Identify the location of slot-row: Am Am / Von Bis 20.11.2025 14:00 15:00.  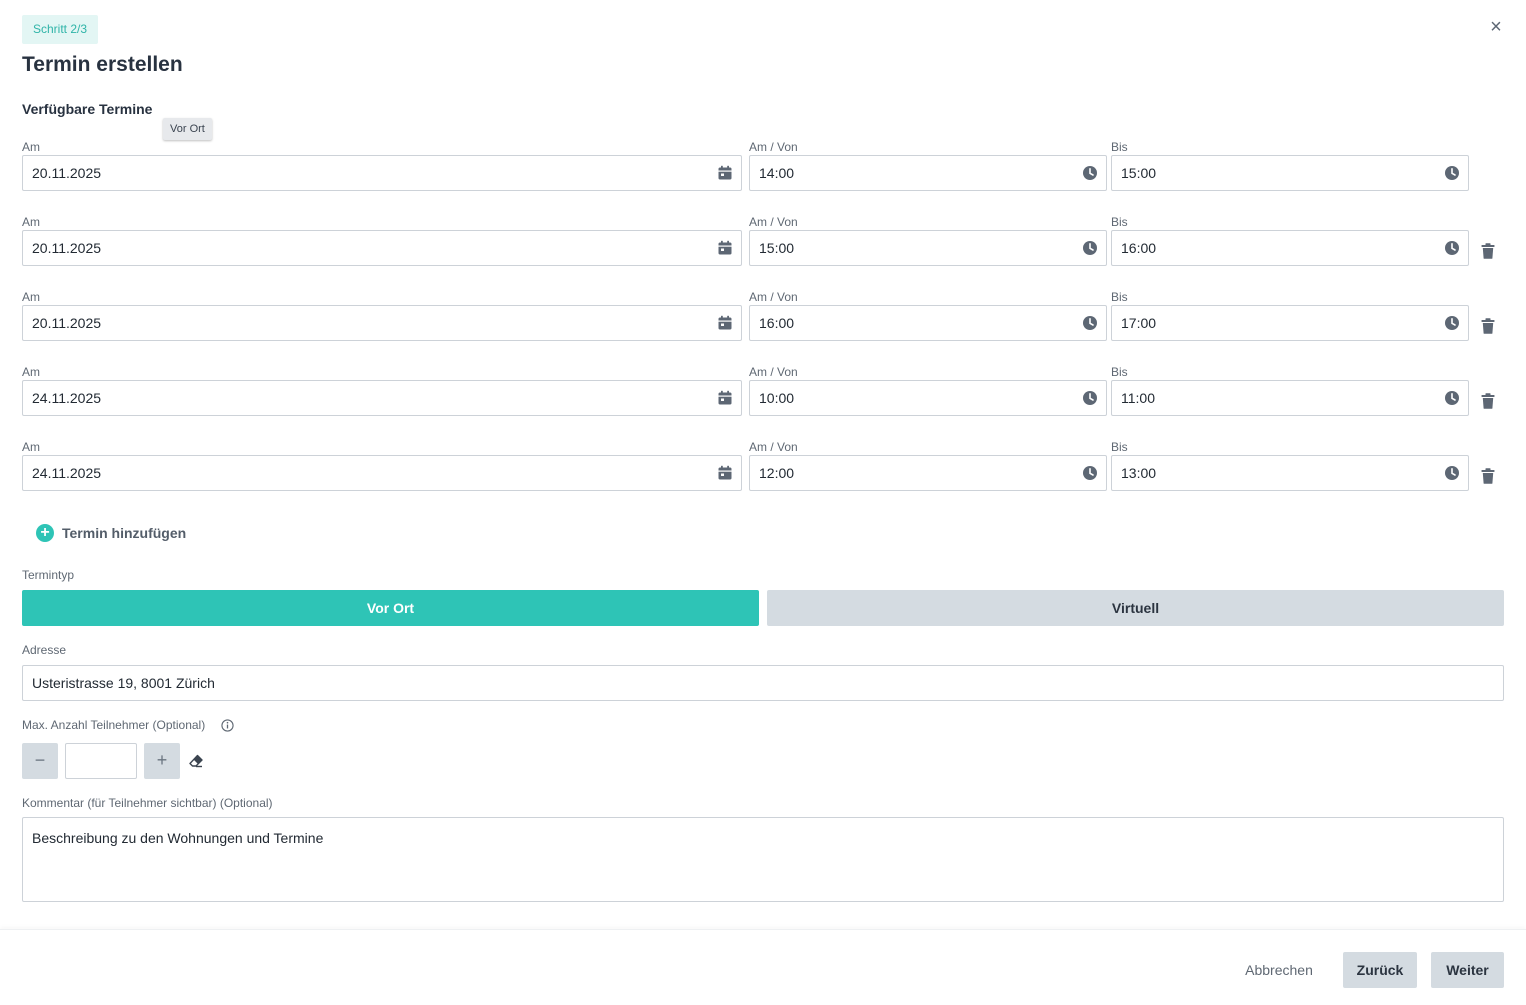
(763, 177).